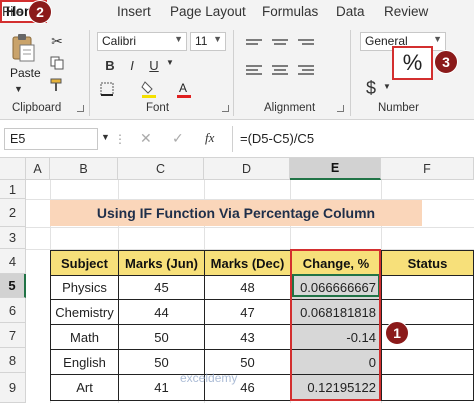 The width and height of the screenshot is (474, 403). Describe the element at coordinates (132, 65) in the screenshot. I see `italic-button: I` at that location.